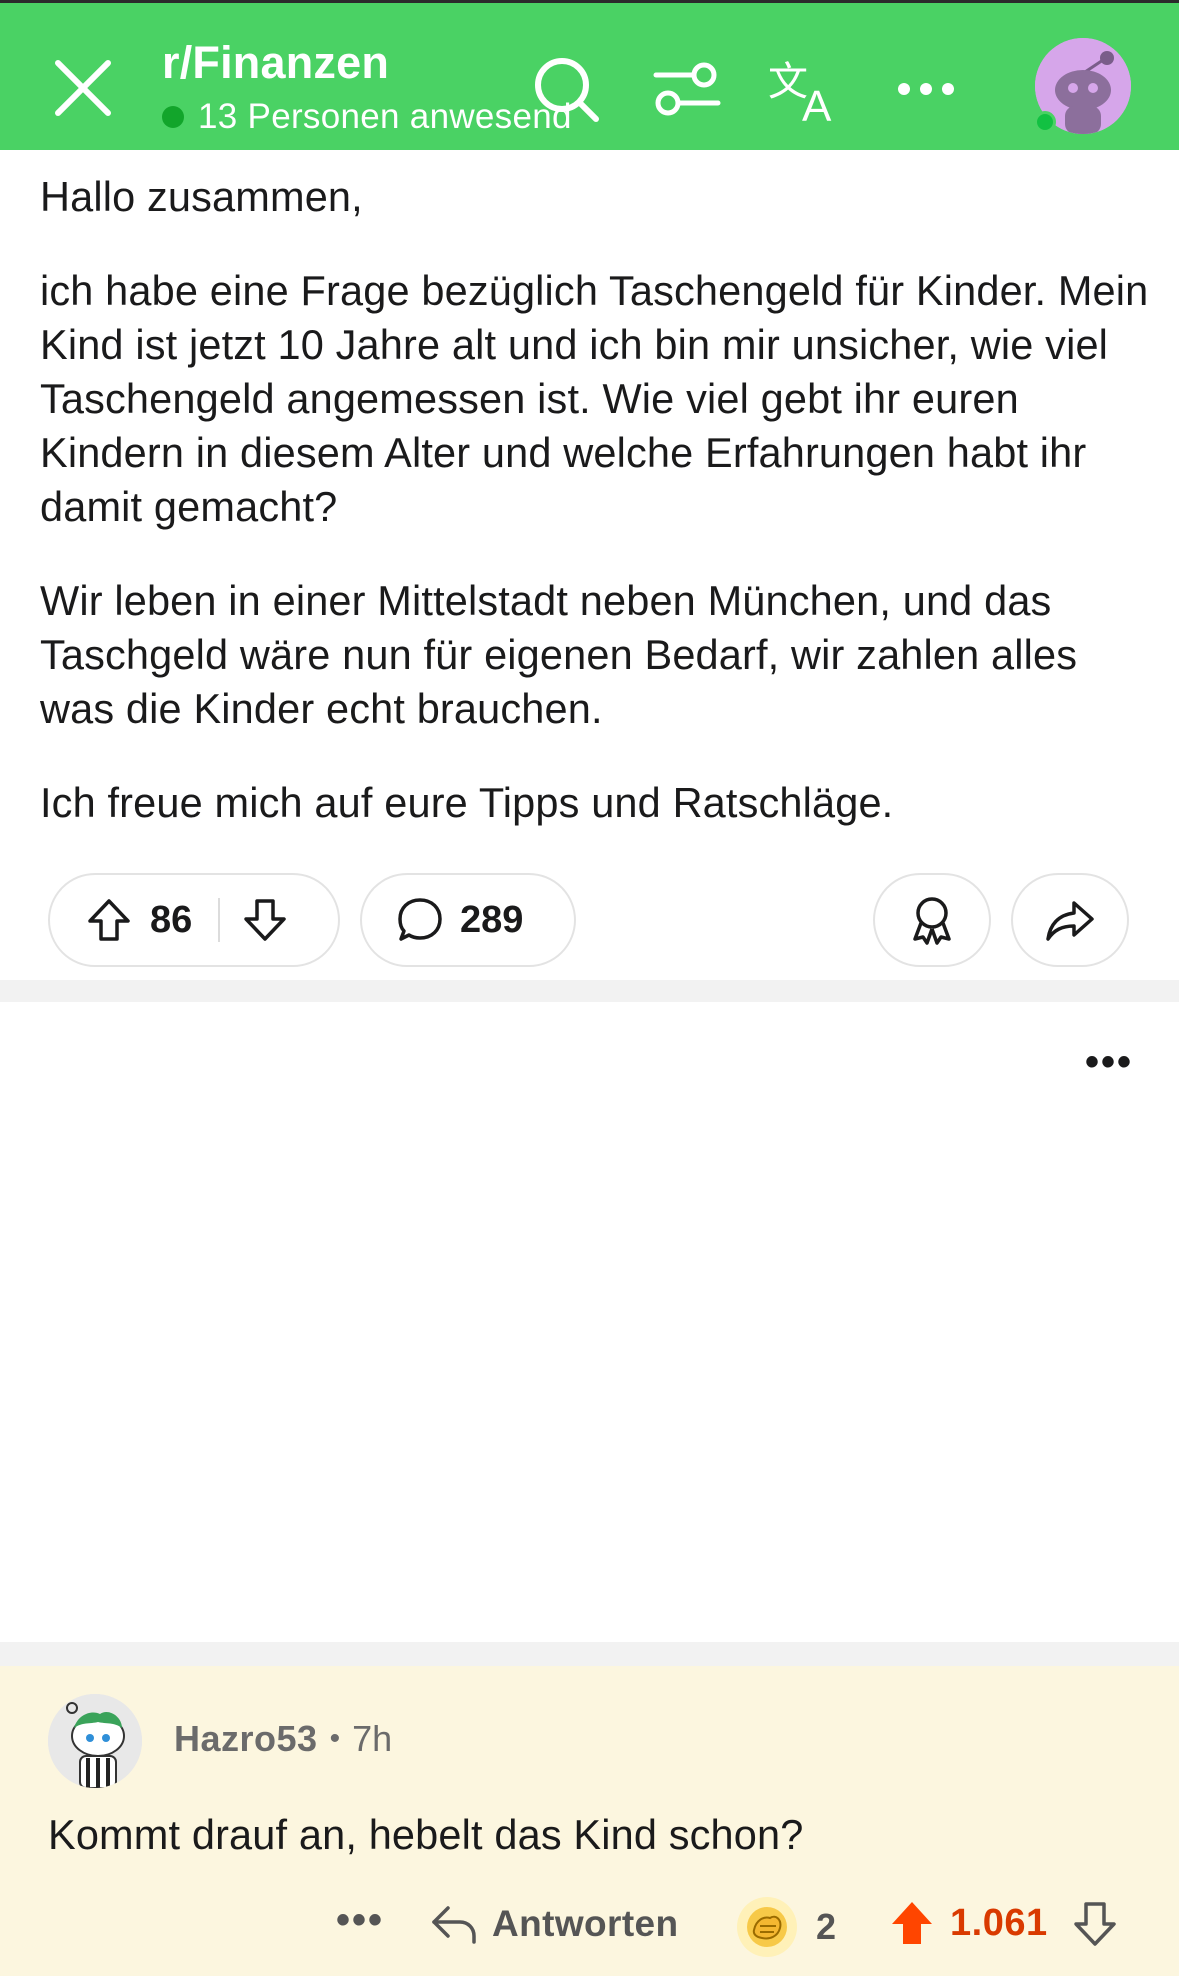 Image resolution: width=1179 pixels, height=1976 pixels. Describe the element at coordinates (767, 1927) in the screenshot. I see `helpful-award-icon` at that location.